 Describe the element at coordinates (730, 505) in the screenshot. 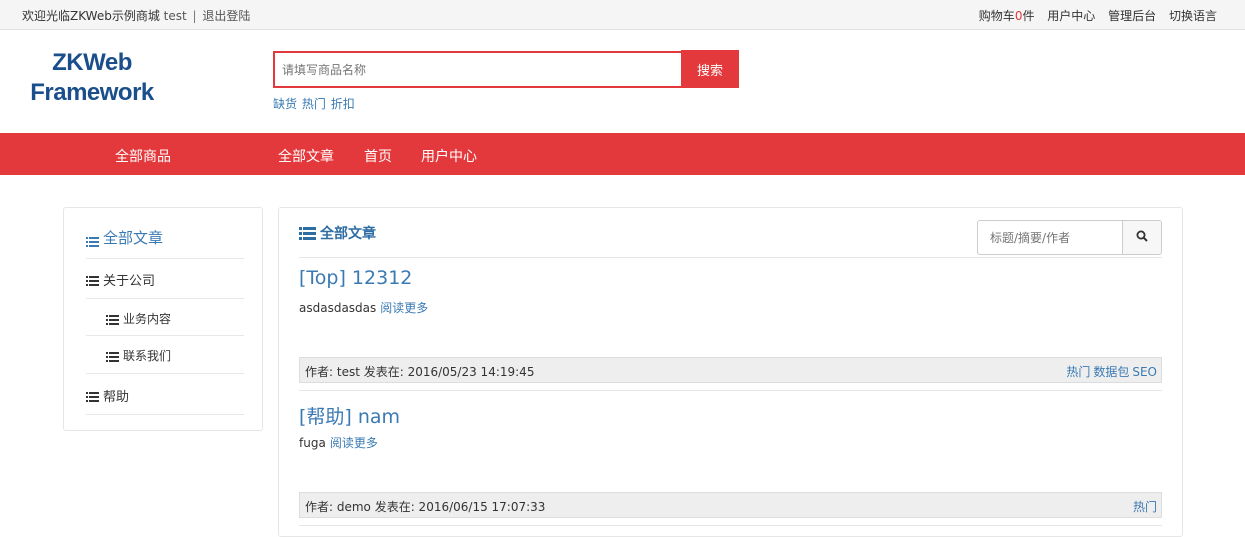

I see `article-meta-bar: 作者: demo 发表在: 2016/06/15 17:07:33 热门` at that location.